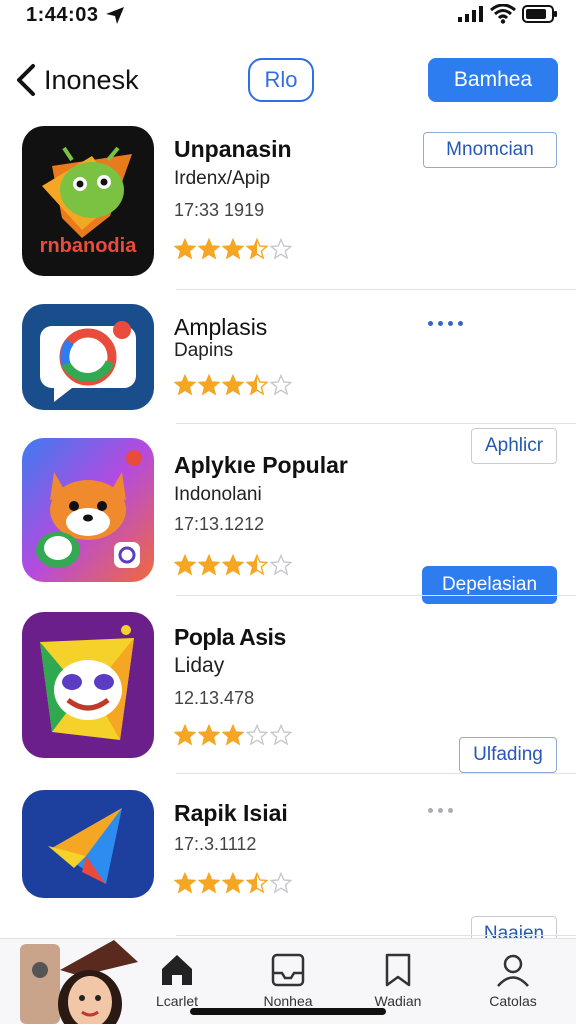 The width and height of the screenshot is (576, 1024). Describe the element at coordinates (398, 970) in the screenshot. I see `bookmark-icon` at that location.